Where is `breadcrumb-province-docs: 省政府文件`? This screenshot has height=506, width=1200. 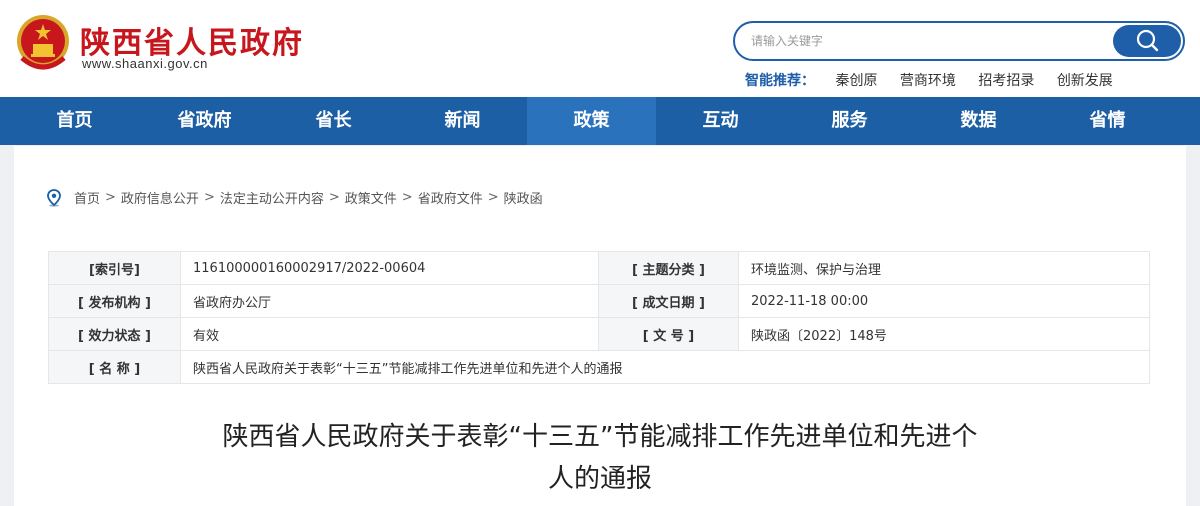
breadcrumb-province-docs: 省政府文件 is located at coordinates (450, 197).